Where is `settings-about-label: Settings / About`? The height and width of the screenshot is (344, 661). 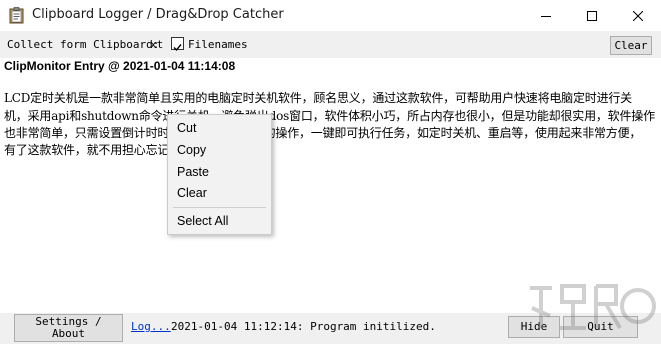 settings-about-label: Settings / About is located at coordinates (68, 327).